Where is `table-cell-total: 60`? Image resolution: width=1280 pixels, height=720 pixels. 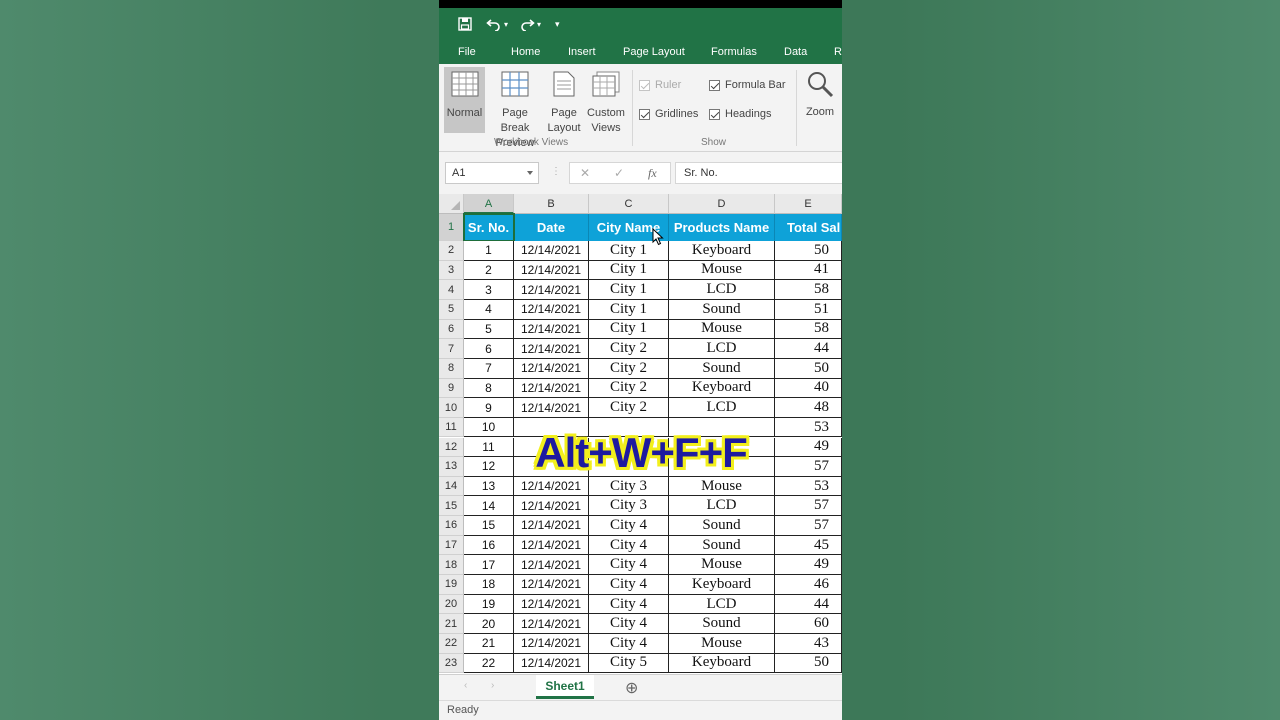
table-cell-total: 60 is located at coordinates (808, 624).